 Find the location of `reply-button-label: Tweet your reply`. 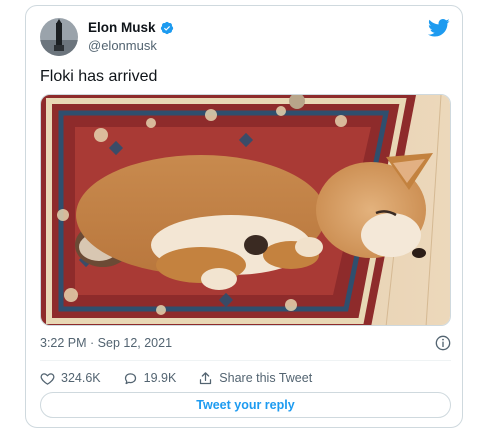

reply-button-label: Tweet your reply is located at coordinates (245, 405).